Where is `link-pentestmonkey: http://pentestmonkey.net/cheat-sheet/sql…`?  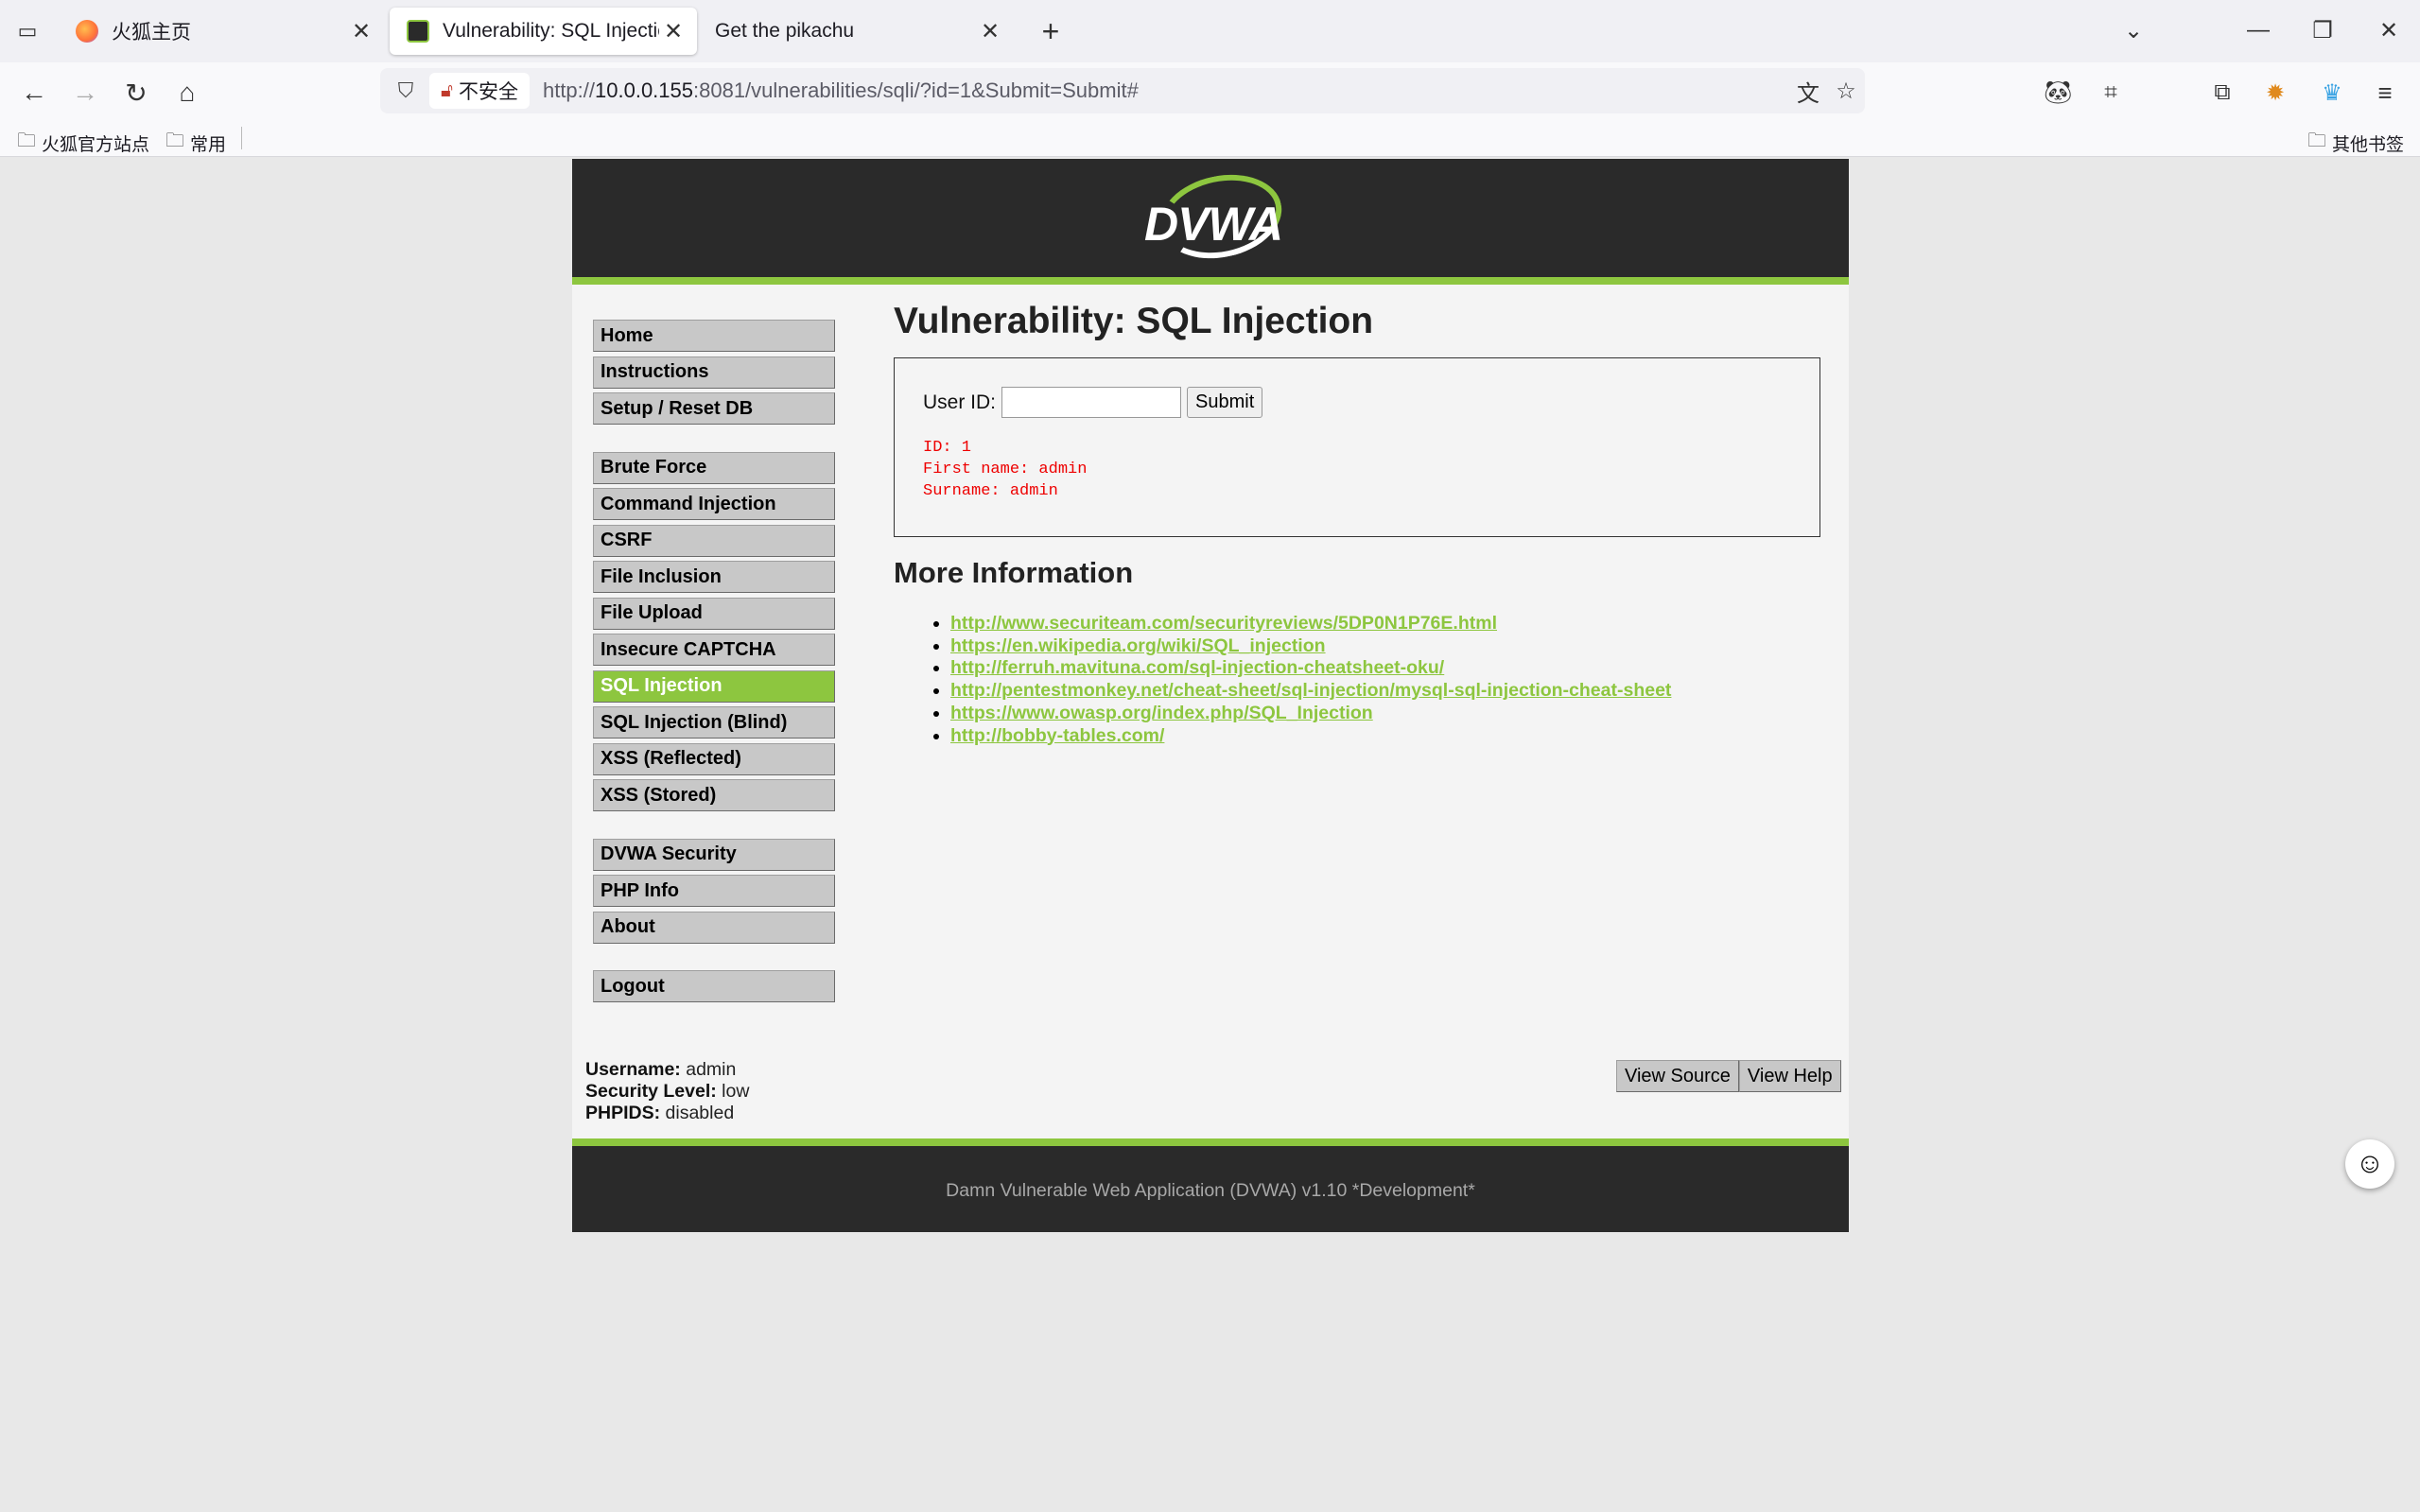 link-pentestmonkey: http://pentestmonkey.net/cheat-sheet/sql… is located at coordinates (1311, 691).